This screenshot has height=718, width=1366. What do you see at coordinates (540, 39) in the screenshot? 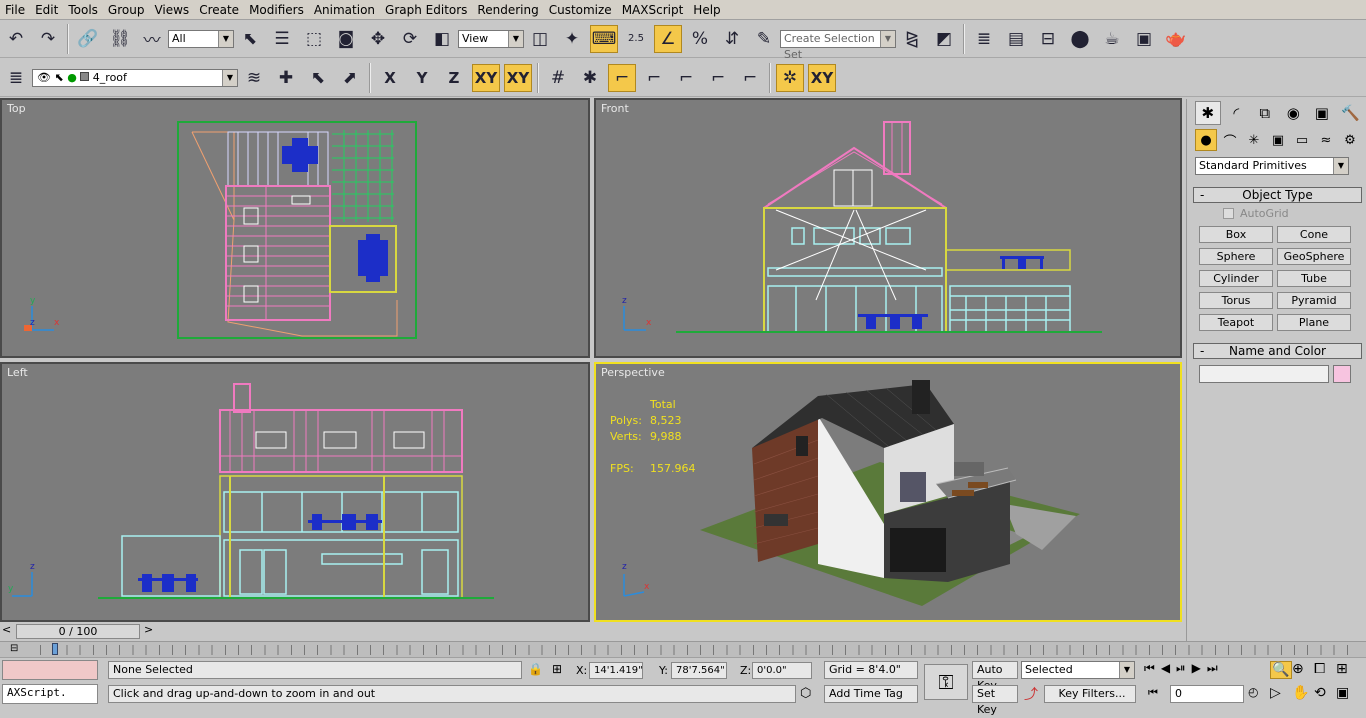
I see `pivot-center-icon: ◫` at bounding box center [540, 39].